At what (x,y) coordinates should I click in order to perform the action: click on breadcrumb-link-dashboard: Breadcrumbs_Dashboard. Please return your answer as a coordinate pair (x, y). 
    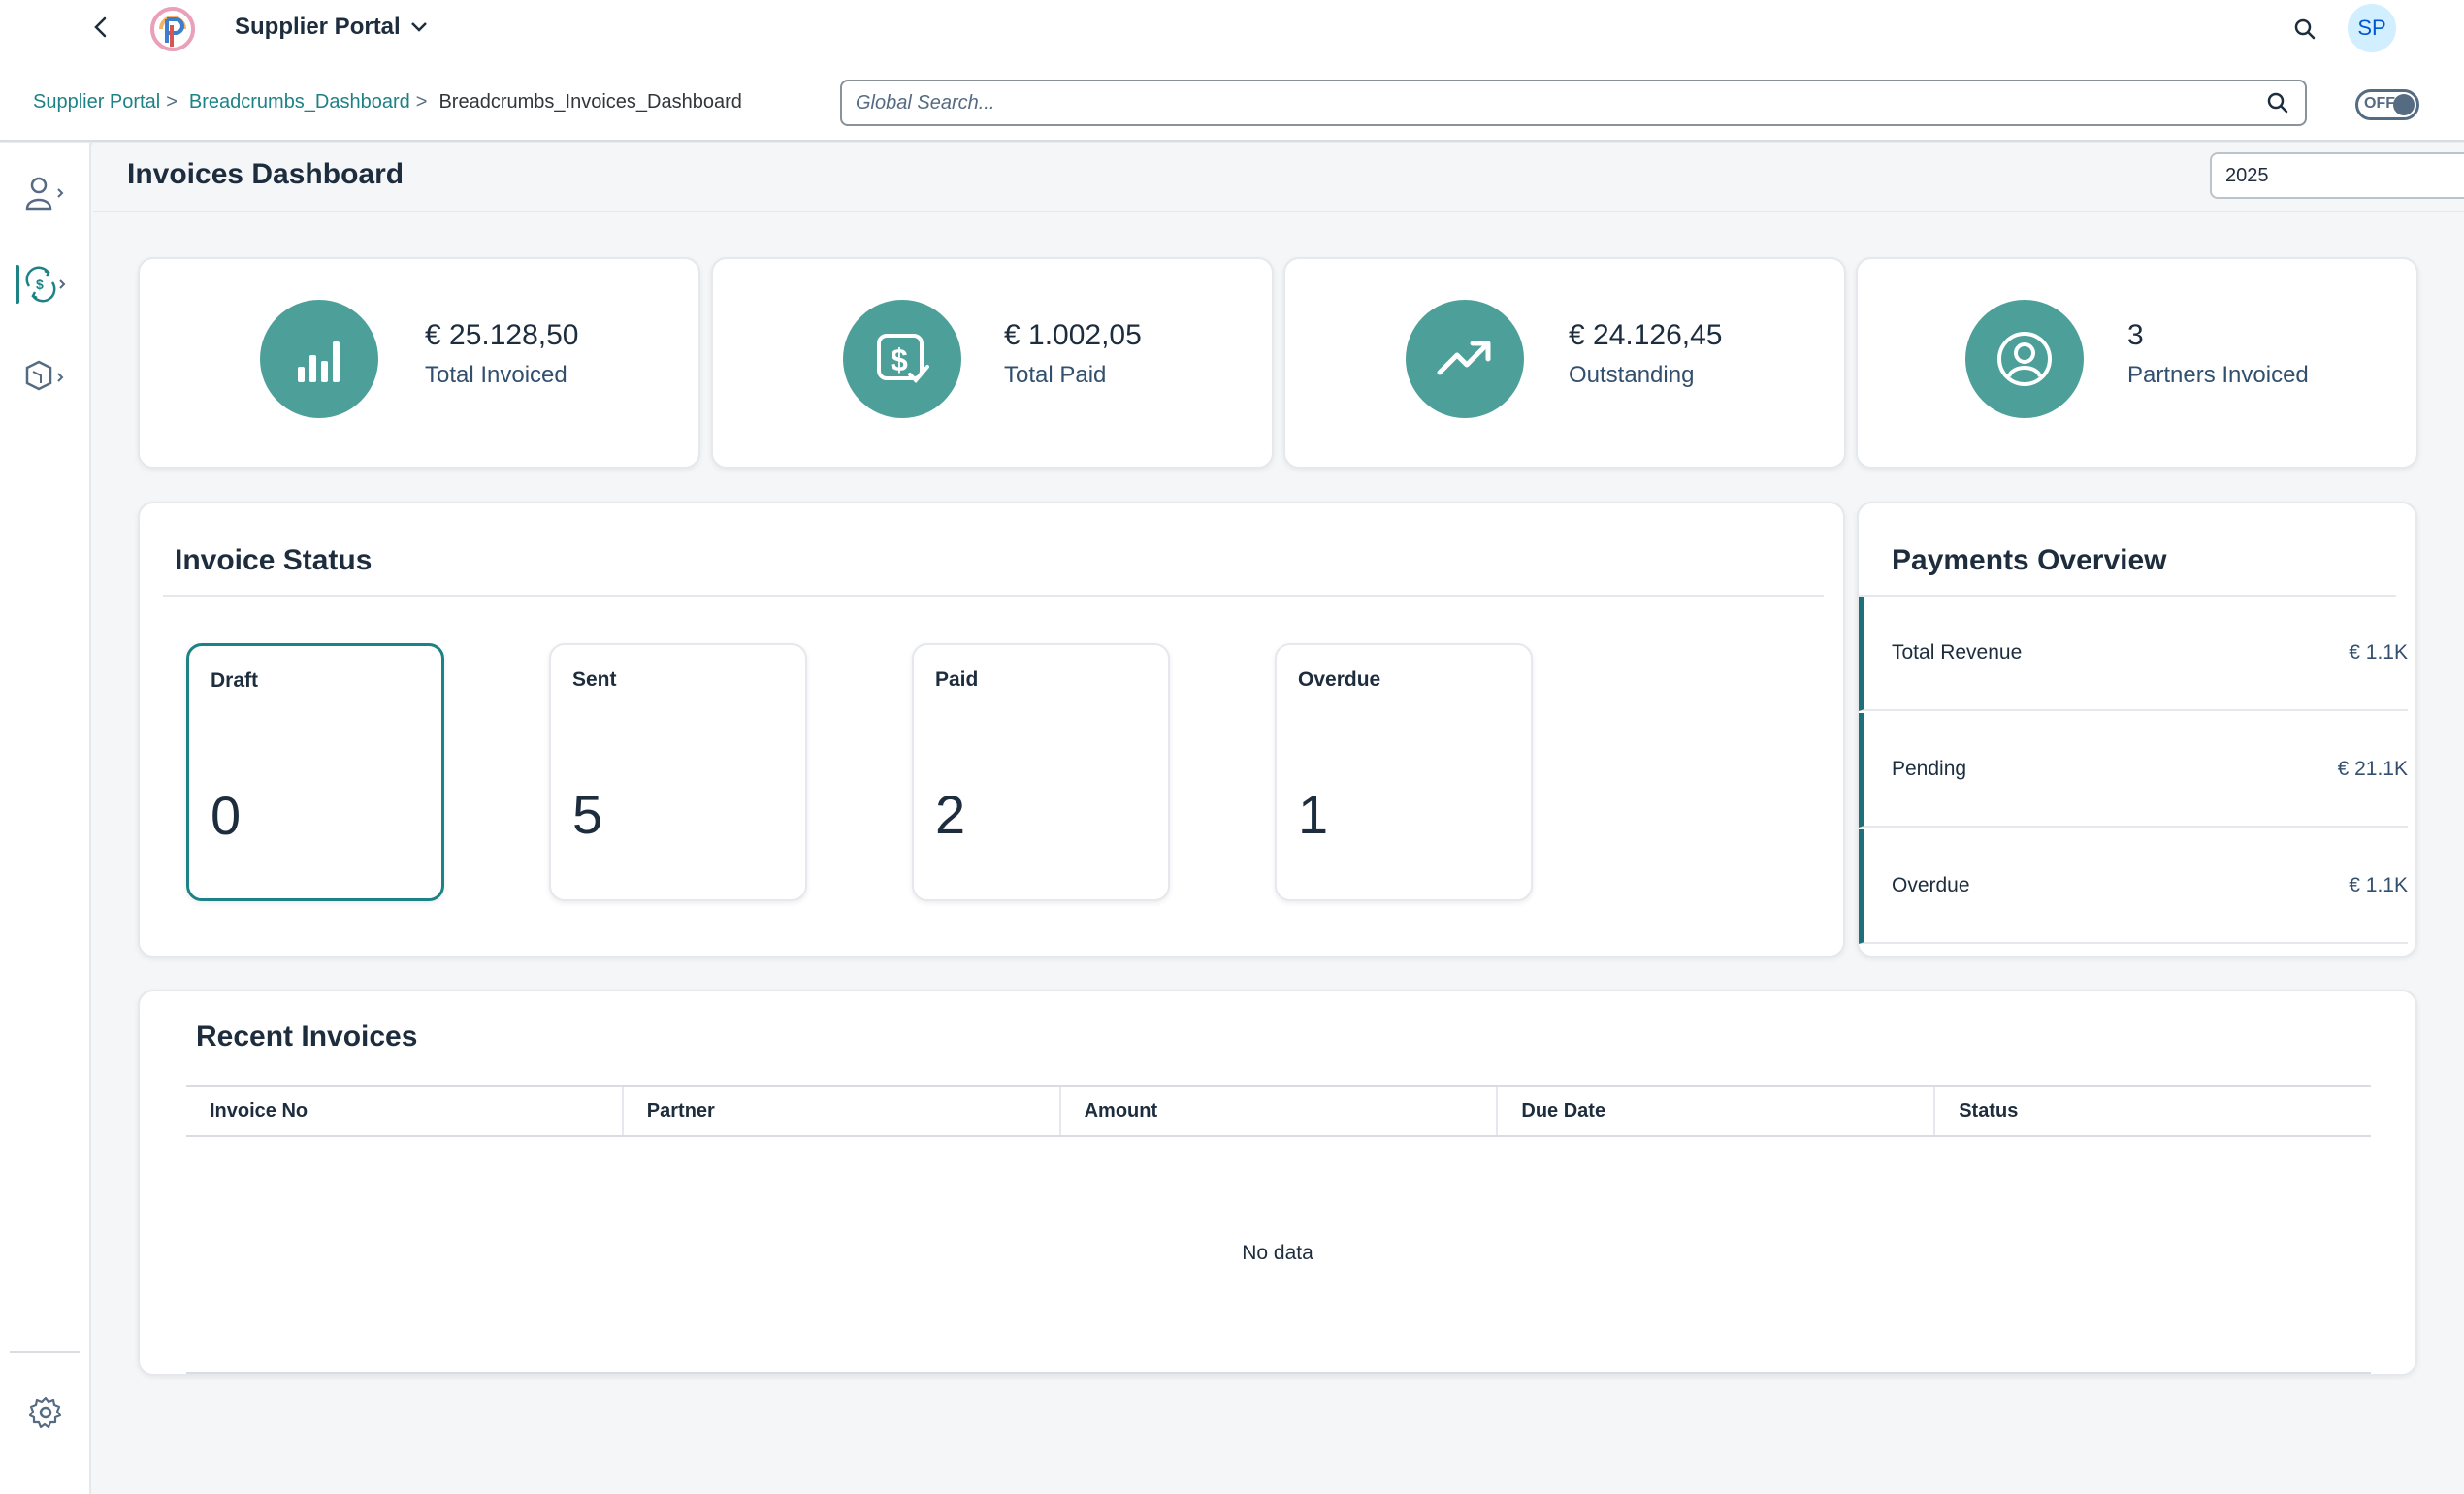
    Looking at the image, I should click on (299, 102).